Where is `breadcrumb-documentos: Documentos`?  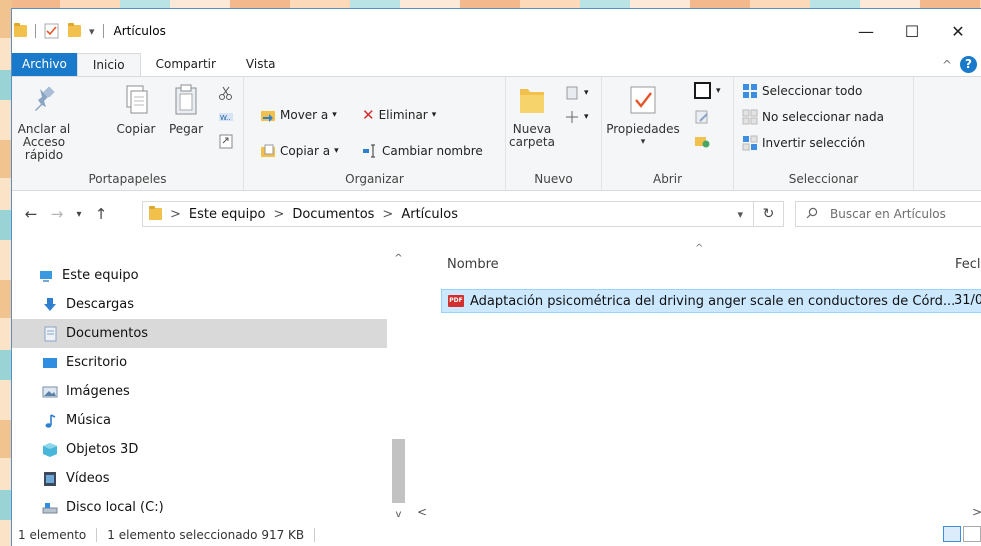 breadcrumb-documentos: Documentos is located at coordinates (333, 214).